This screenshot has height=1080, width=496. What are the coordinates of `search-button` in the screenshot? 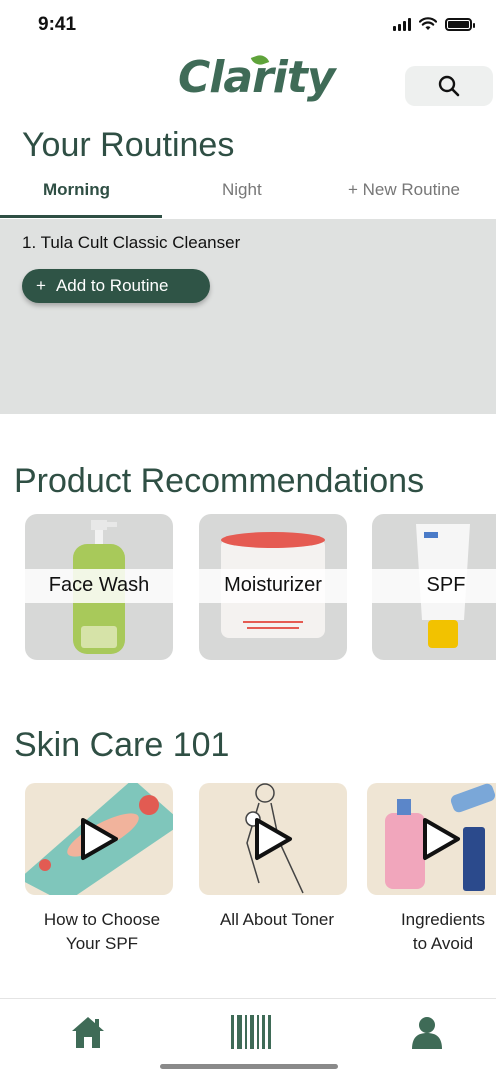 It's located at (449, 86).